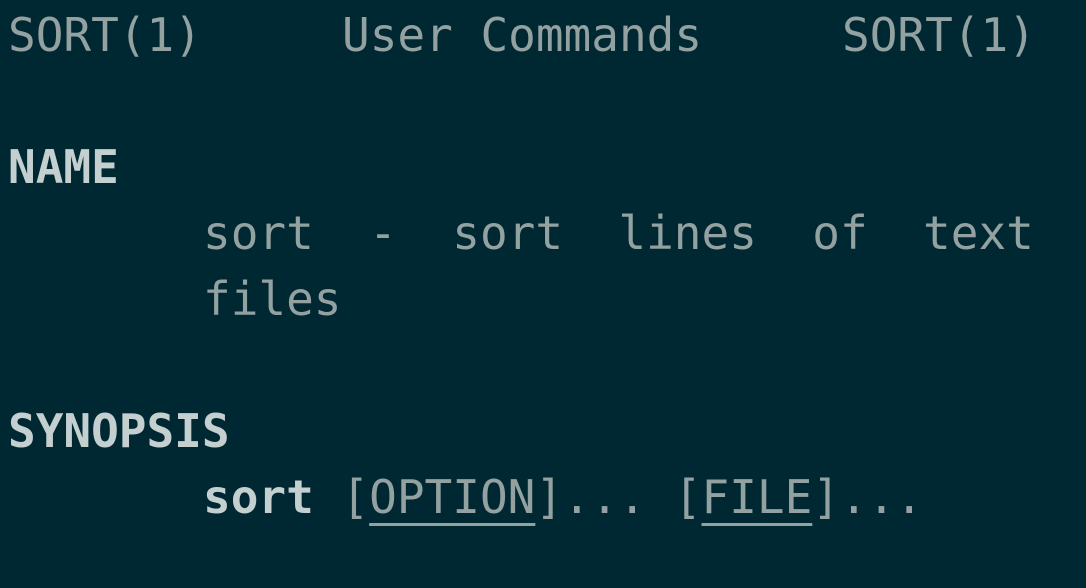 This screenshot has width=1086, height=588. I want to click on man-header: SORT(1) User Commands SORT(1), so click(547, 35).